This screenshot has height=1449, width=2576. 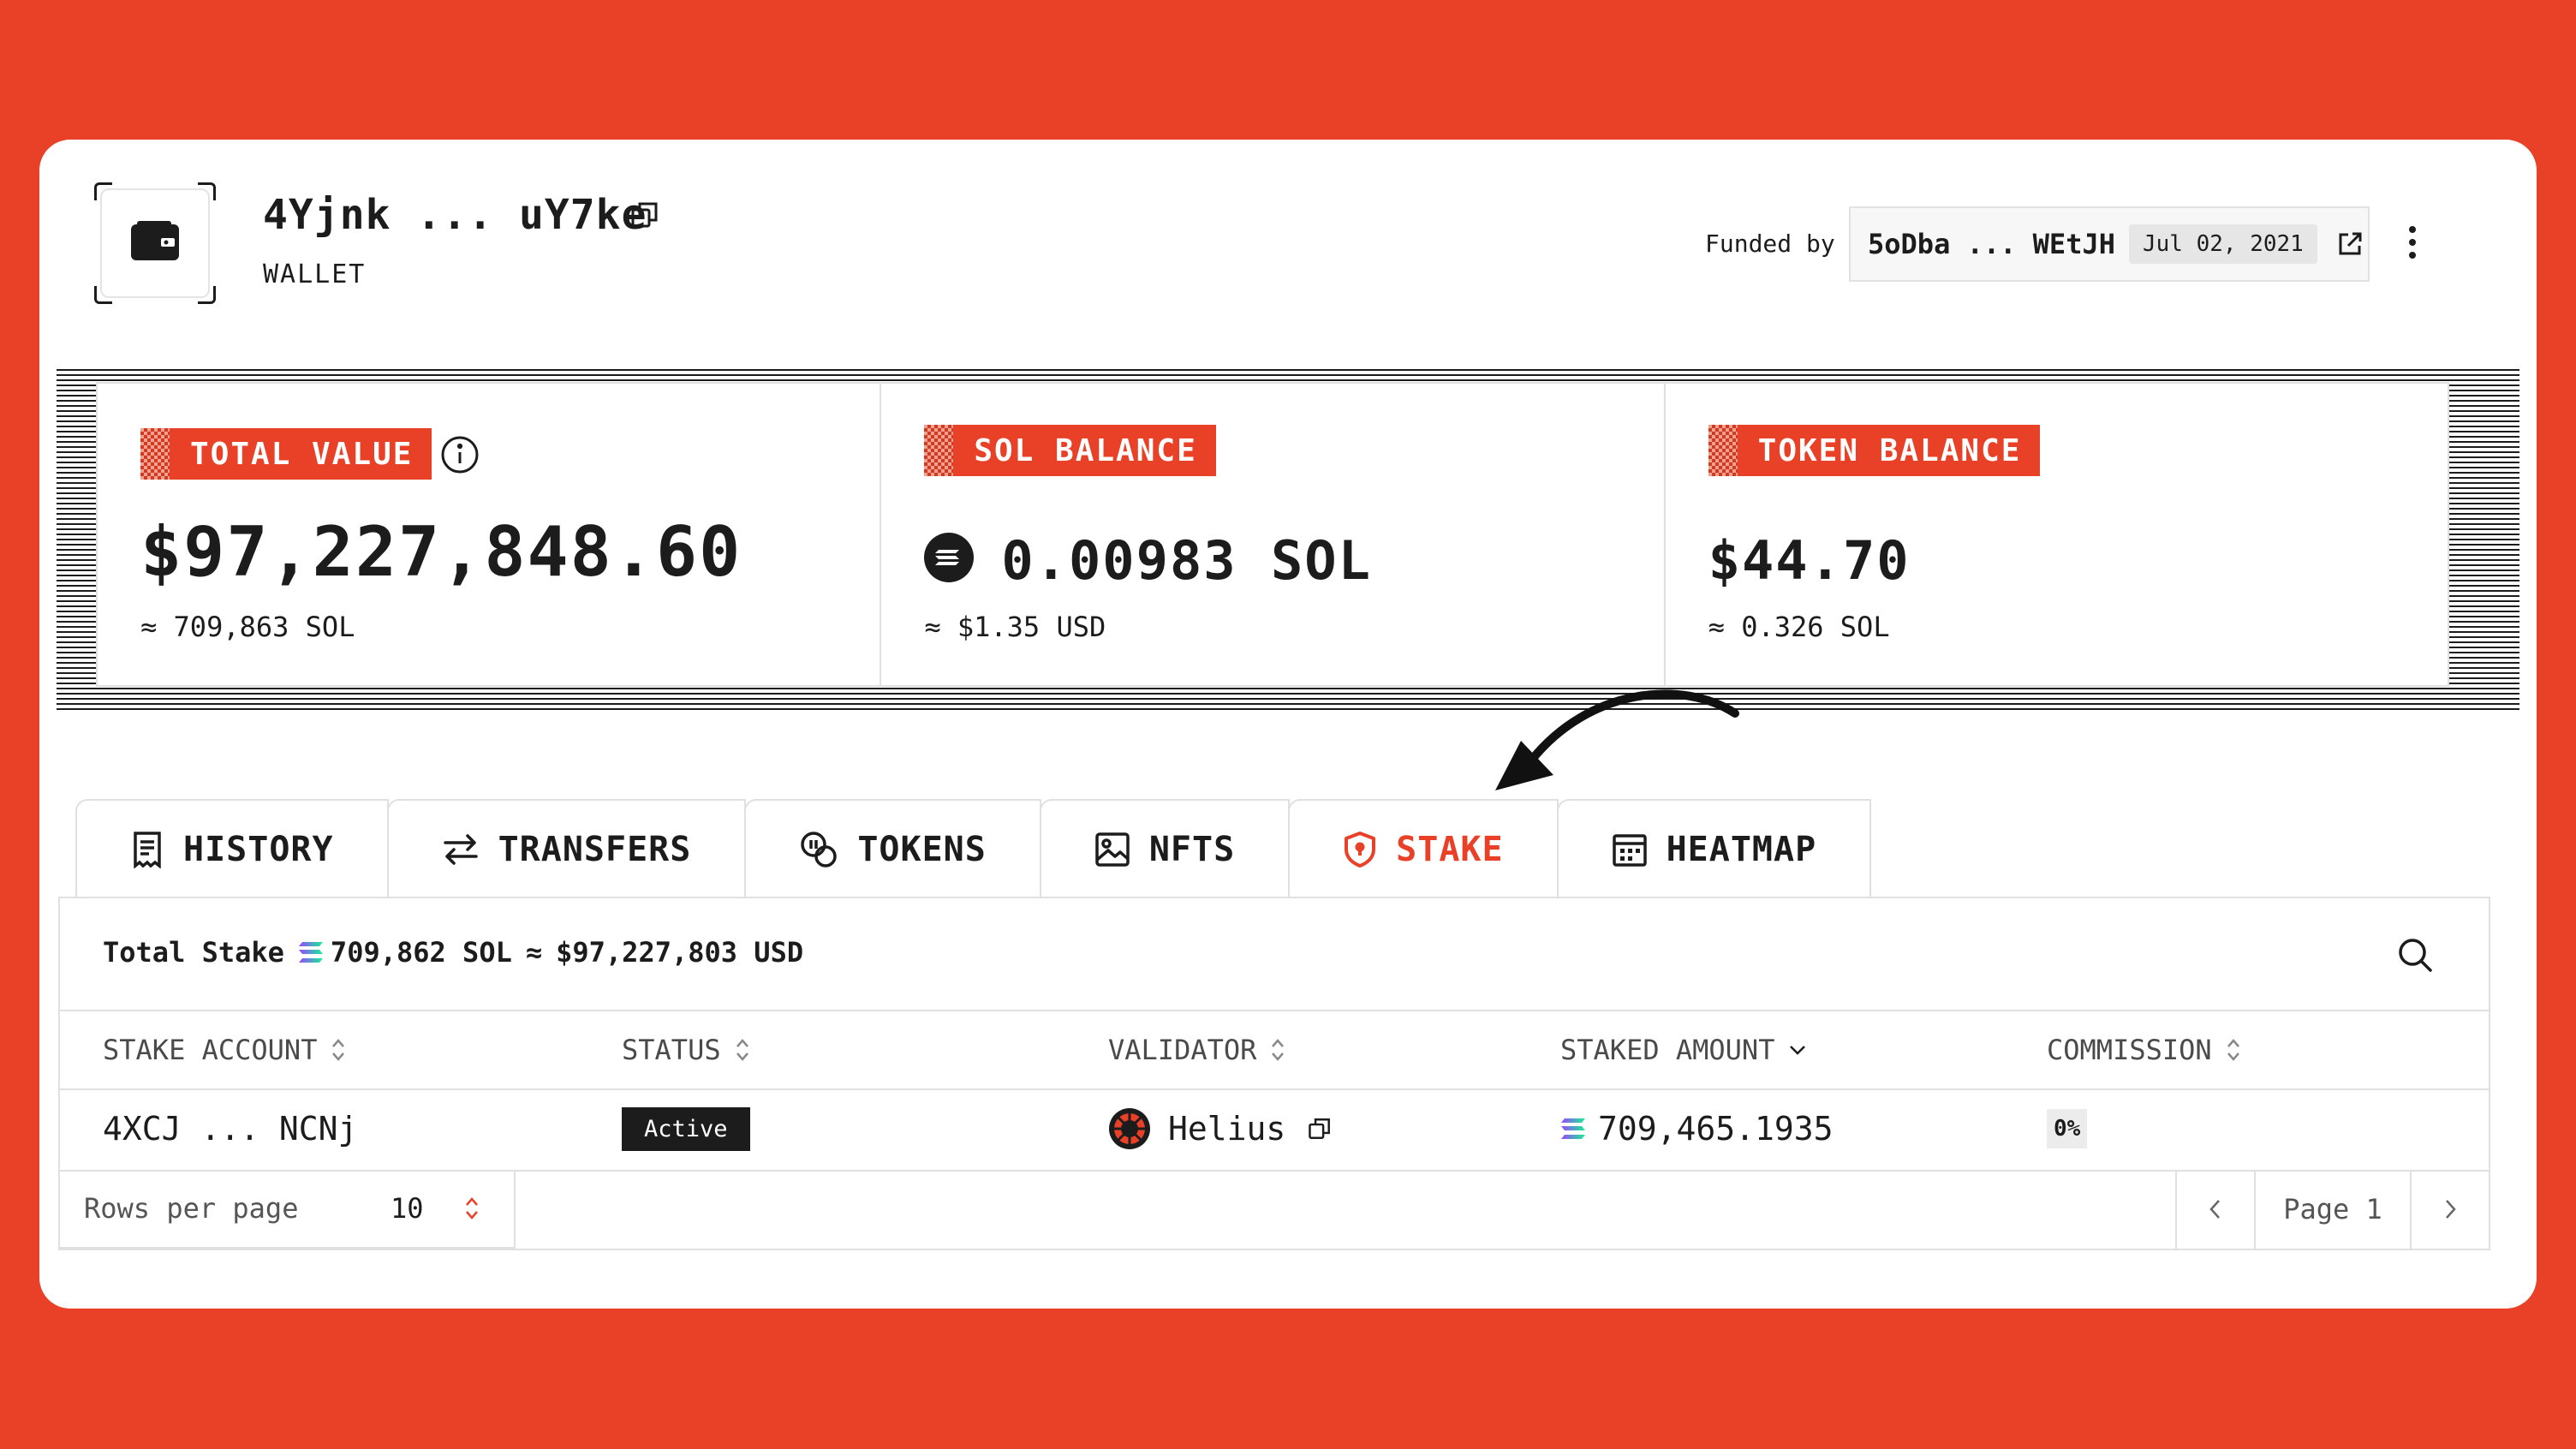 What do you see at coordinates (230, 1128) in the screenshot?
I see `stake-account-cell: 4XCJ ... NCNj` at bounding box center [230, 1128].